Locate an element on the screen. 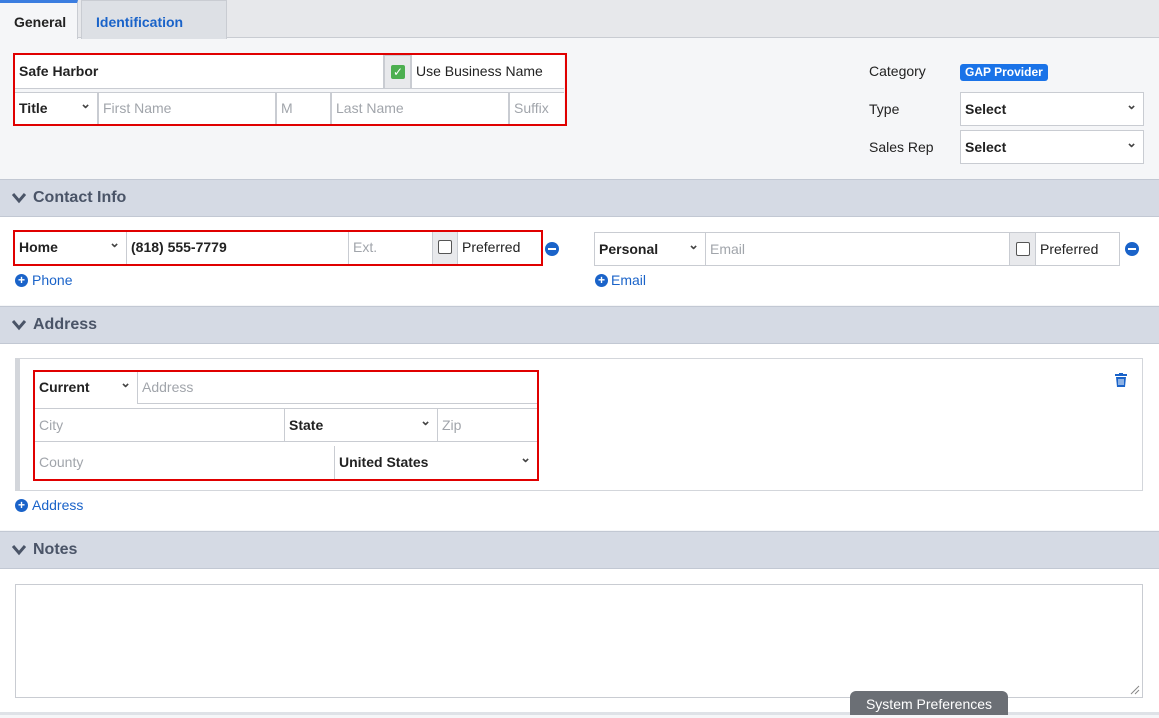  remove-email-icon is located at coordinates (1132, 249).